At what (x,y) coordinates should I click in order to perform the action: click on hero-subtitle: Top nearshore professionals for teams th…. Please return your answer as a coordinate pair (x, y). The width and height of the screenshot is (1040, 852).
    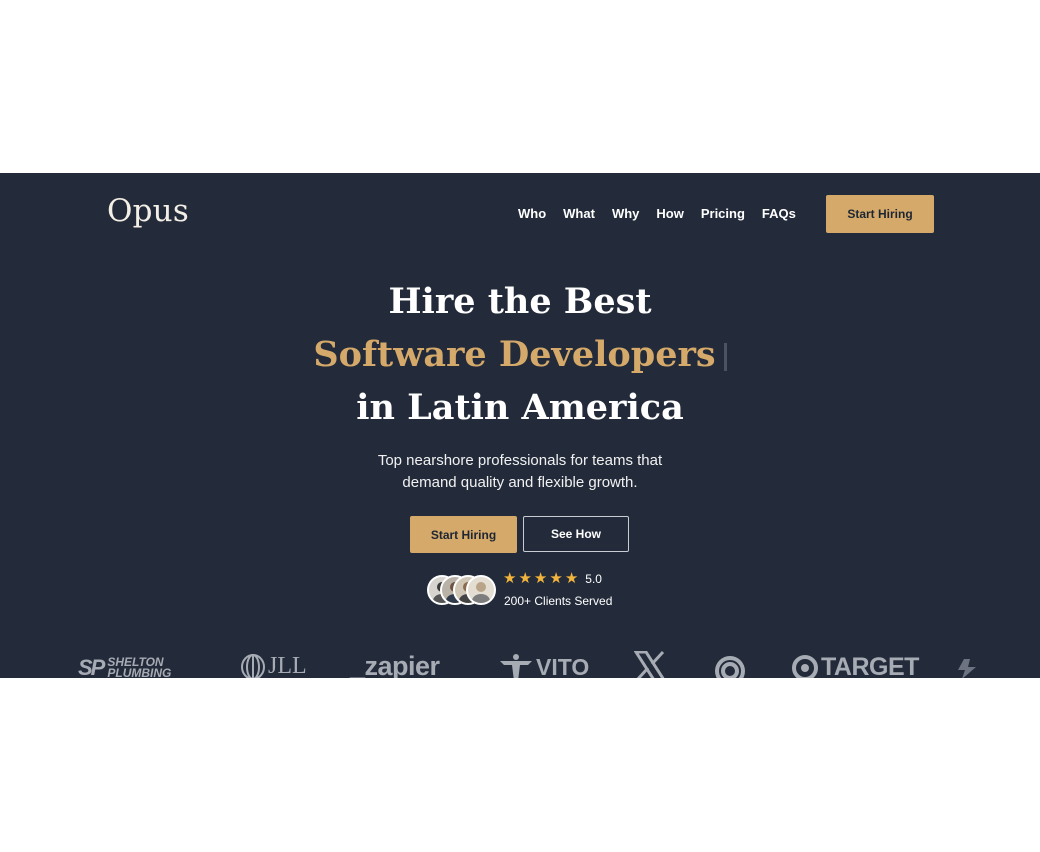
    Looking at the image, I should click on (520, 472).